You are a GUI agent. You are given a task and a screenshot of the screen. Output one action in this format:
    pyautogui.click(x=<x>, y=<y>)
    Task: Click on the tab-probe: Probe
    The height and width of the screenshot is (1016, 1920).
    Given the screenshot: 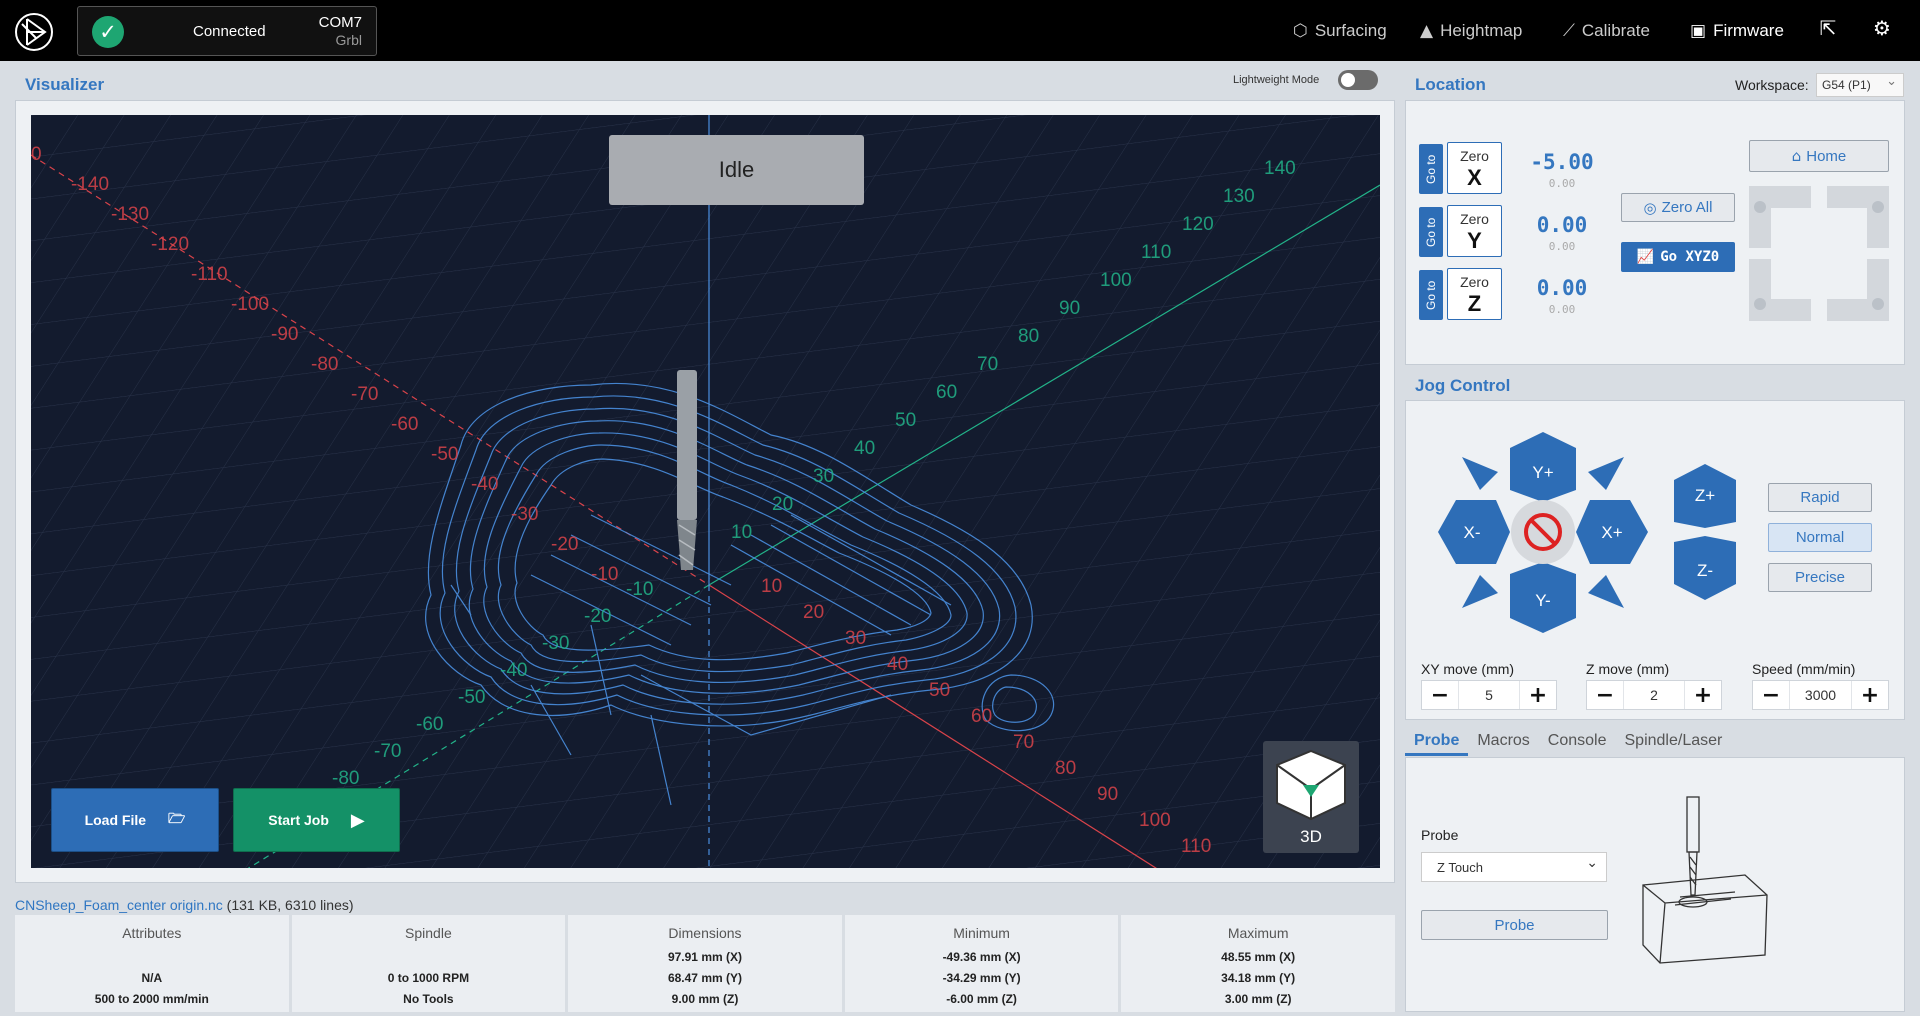 What is the action you would take?
    pyautogui.click(x=1437, y=743)
    